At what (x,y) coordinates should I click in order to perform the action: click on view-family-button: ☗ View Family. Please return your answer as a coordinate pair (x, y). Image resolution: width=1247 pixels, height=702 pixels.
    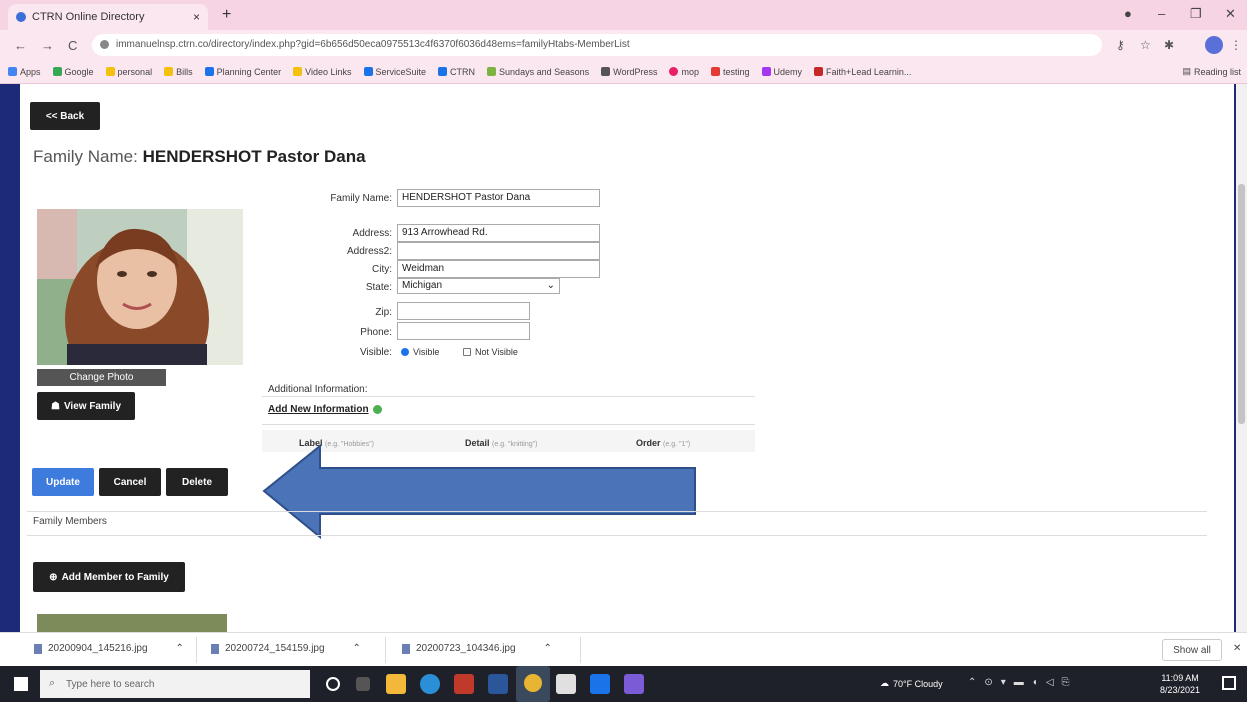
    Looking at the image, I should click on (86, 406).